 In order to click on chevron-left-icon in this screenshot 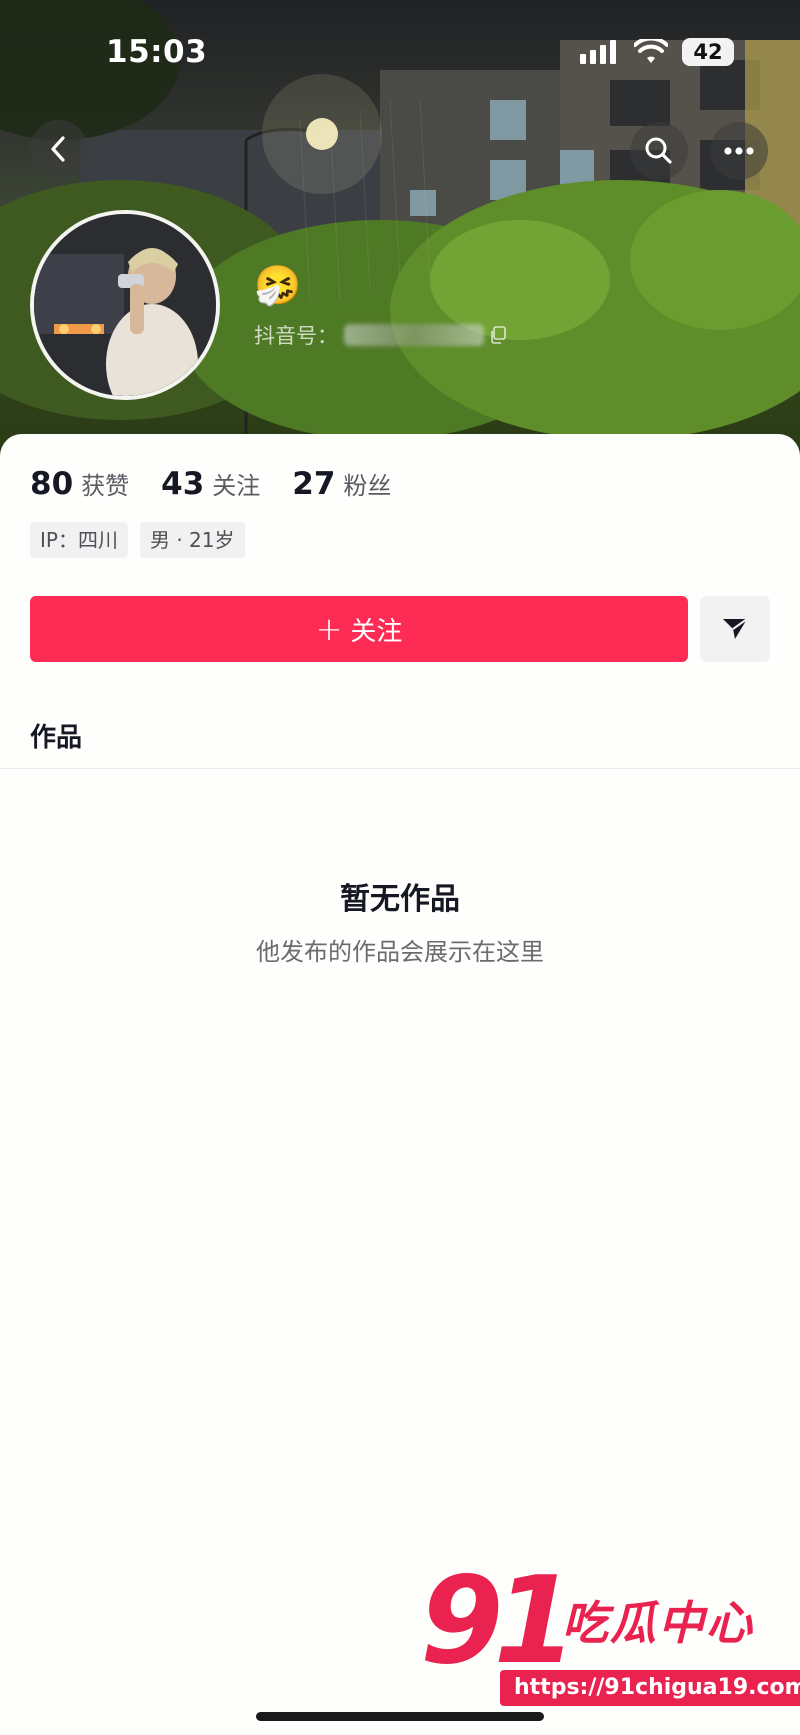, I will do `click(58, 149)`.